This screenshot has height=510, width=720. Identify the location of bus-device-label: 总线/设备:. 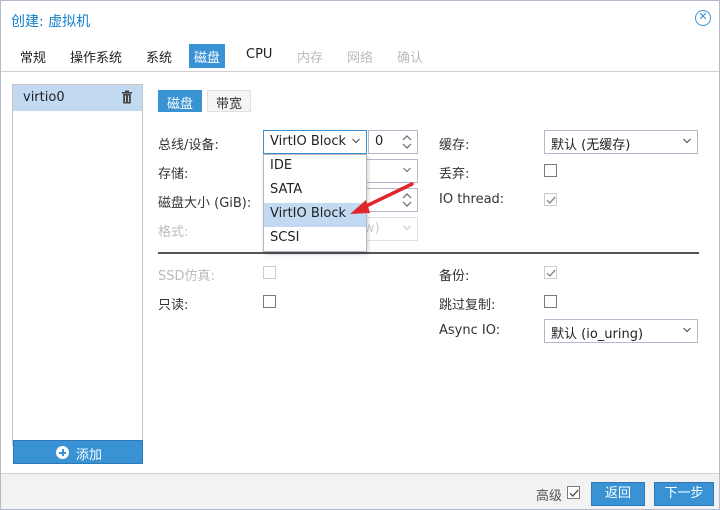
(188, 145).